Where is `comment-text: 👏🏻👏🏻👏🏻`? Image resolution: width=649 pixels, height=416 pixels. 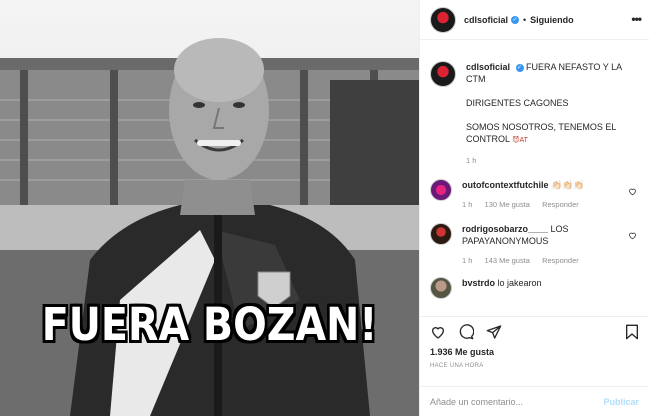
comment-text: 👏🏻👏🏻👏🏻 is located at coordinates (568, 185).